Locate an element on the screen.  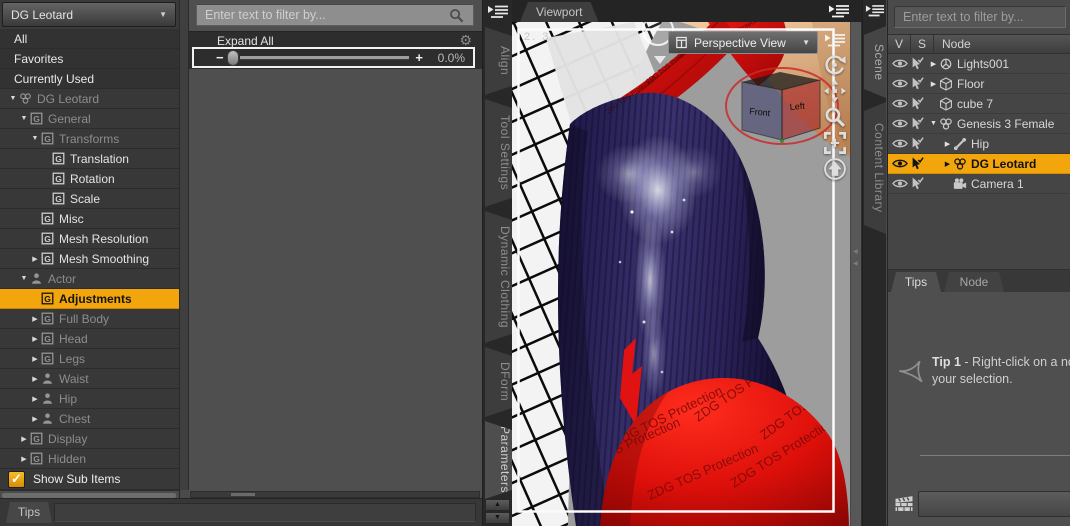
scene-row-lights001: ▶ Lights001 is located at coordinates (979, 64).